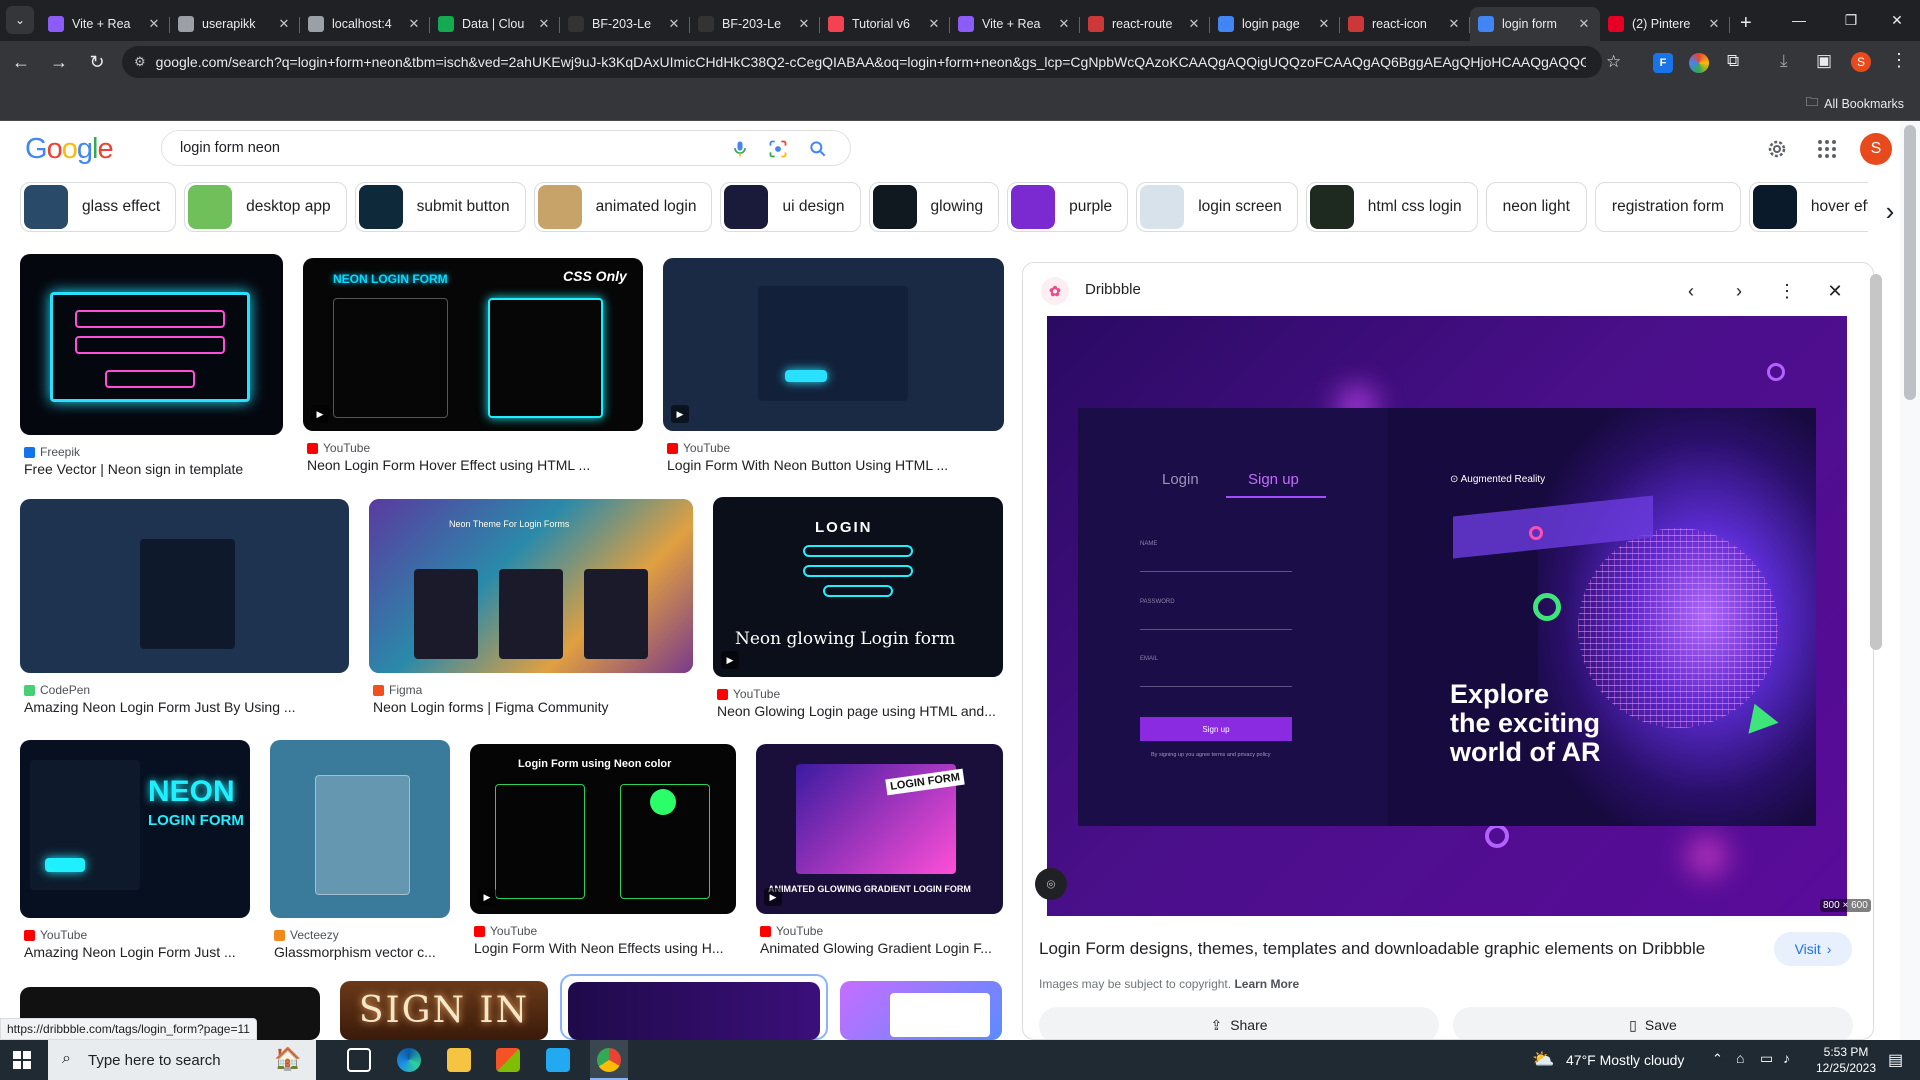  Describe the element at coordinates (365, 24) in the screenshot. I see `browser-tab: localhost:4 ✕` at that location.